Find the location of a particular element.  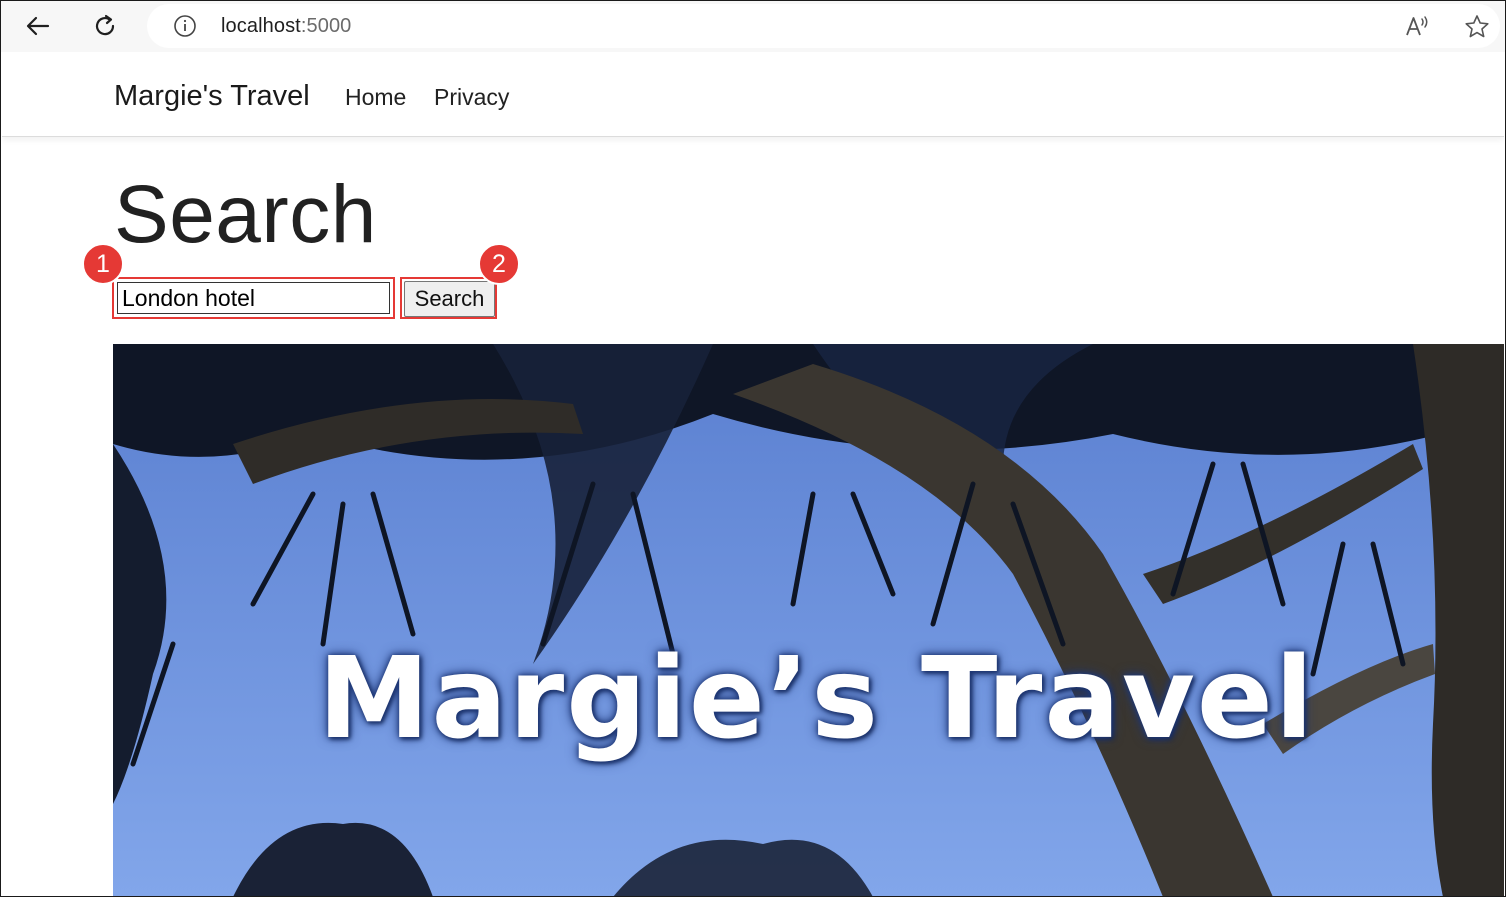

search-button: Search is located at coordinates (449, 299).